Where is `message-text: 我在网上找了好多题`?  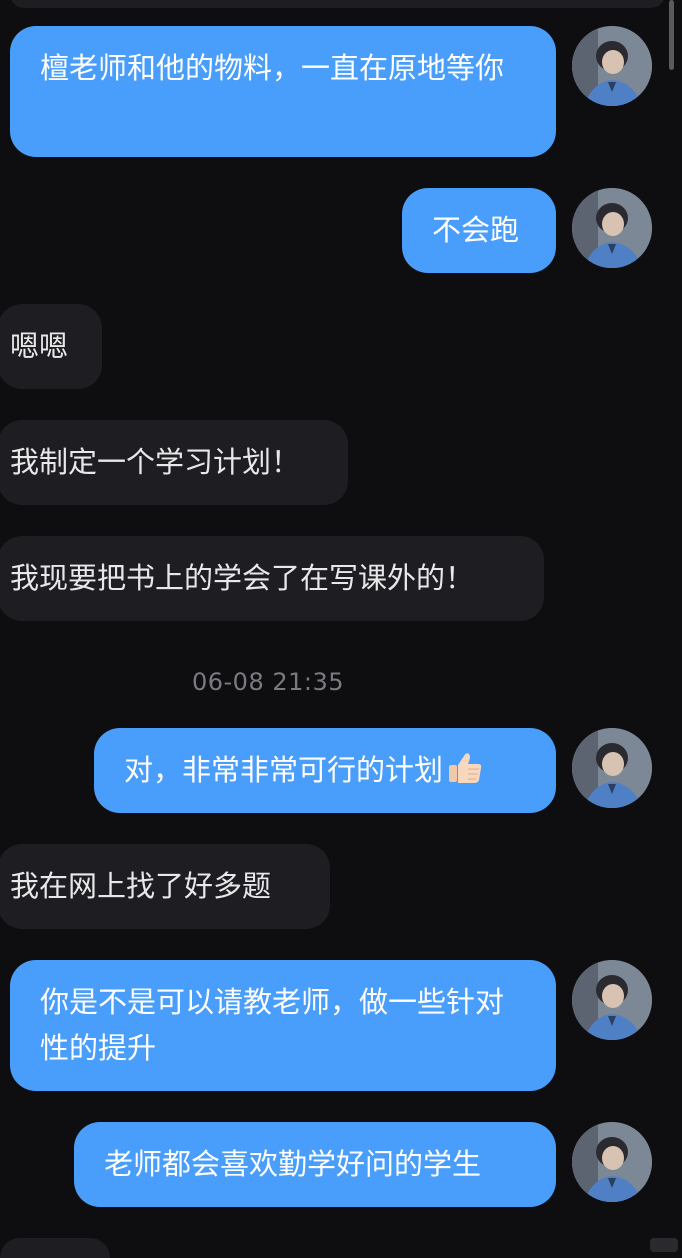 message-text: 我在网上找了好多题 is located at coordinates (141, 886).